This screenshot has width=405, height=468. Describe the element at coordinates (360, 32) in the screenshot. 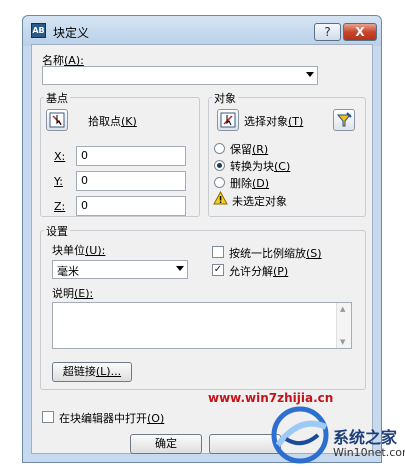

I see `close-button: X` at that location.